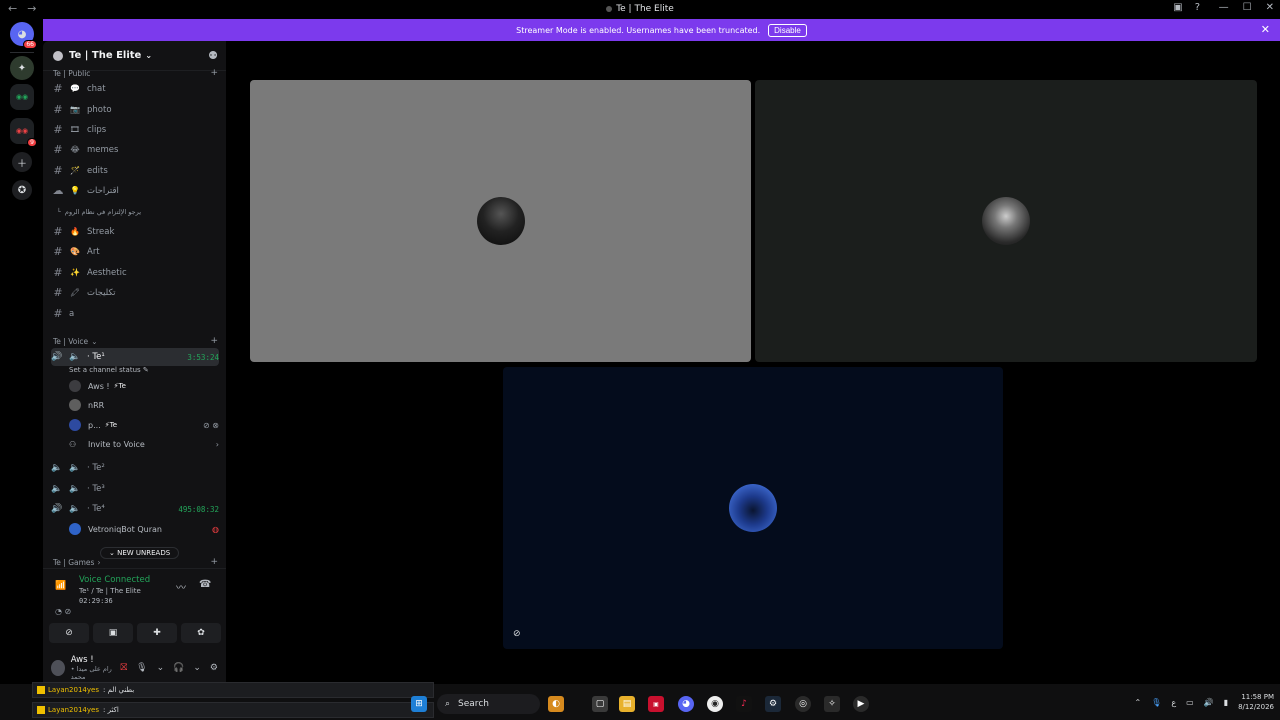 The width and height of the screenshot is (1280, 720). Describe the element at coordinates (135, 190) in the screenshot. I see `channel-suggestions: ☁ 💡 اقتراحات` at that location.